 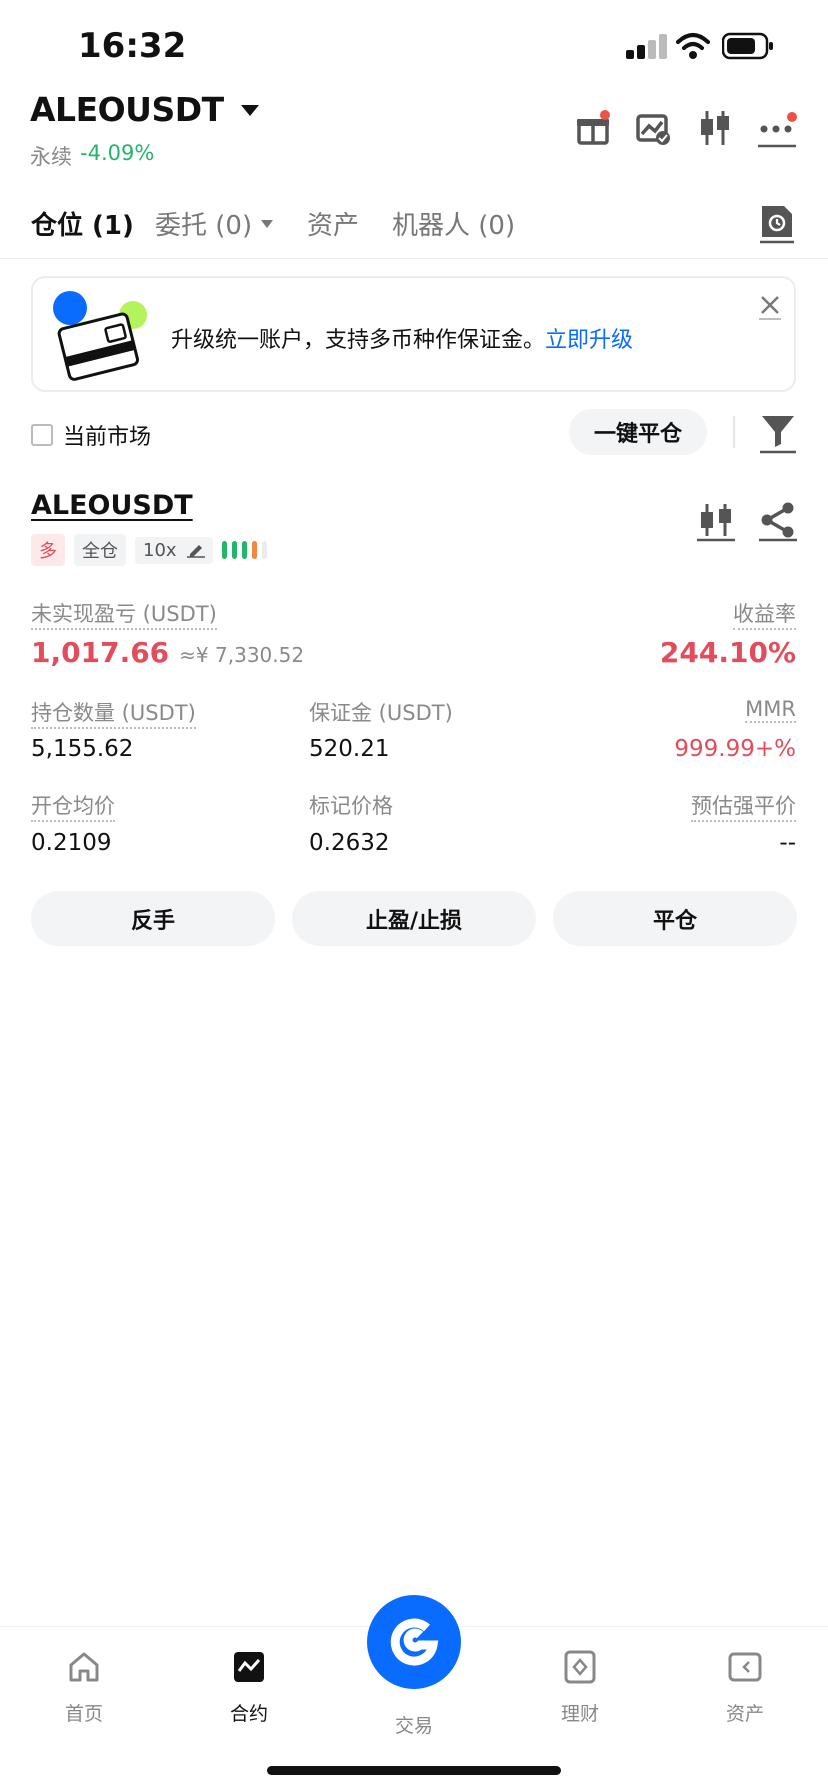 I want to click on tab-orders-label: 委托 (0), so click(x=204, y=226).